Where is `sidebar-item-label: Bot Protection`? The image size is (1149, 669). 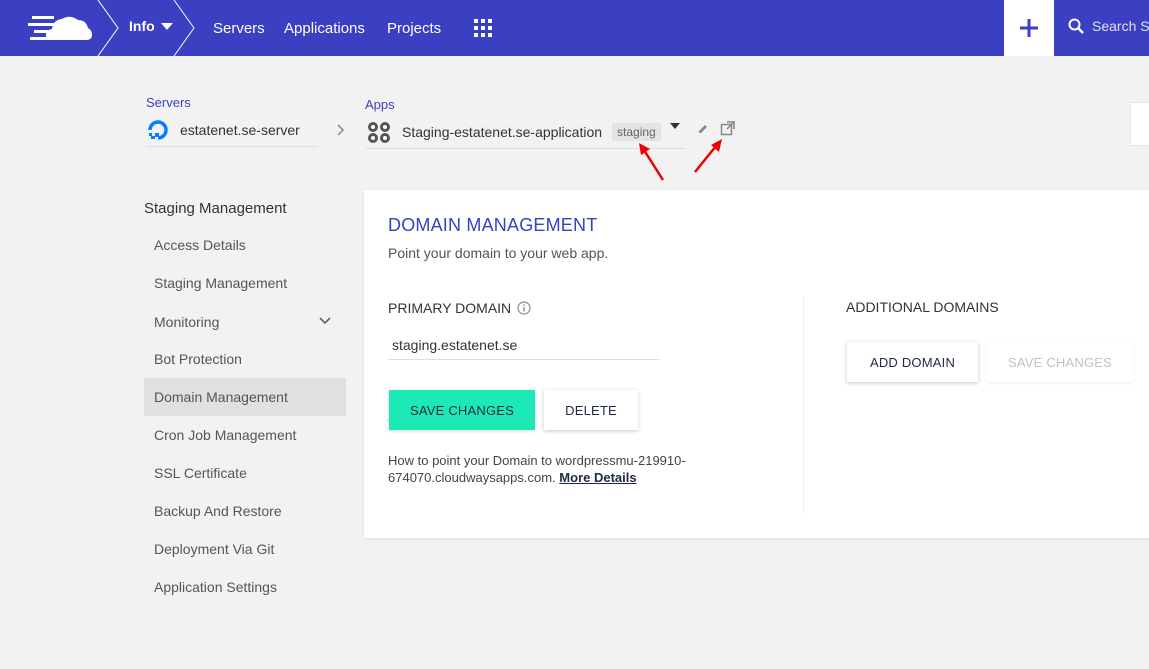
sidebar-item-label: Bot Protection is located at coordinates (198, 359).